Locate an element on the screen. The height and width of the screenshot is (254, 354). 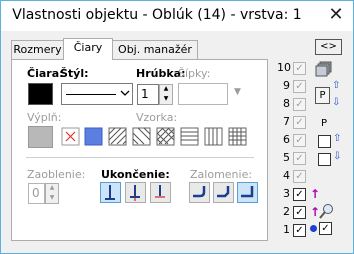
layer-number: 6 is located at coordinates (286, 139).